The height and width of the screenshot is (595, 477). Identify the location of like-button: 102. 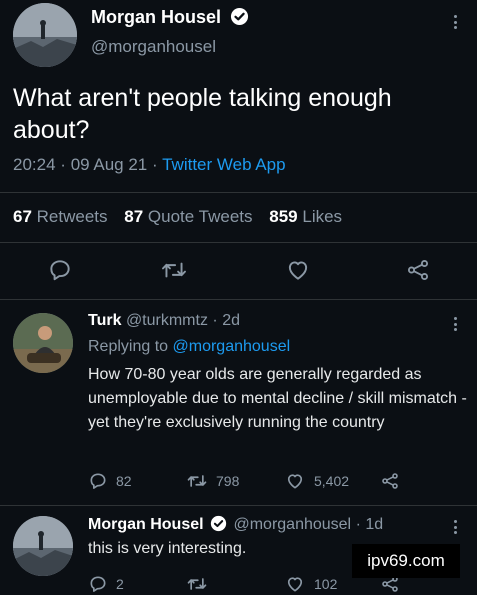
(310, 584).